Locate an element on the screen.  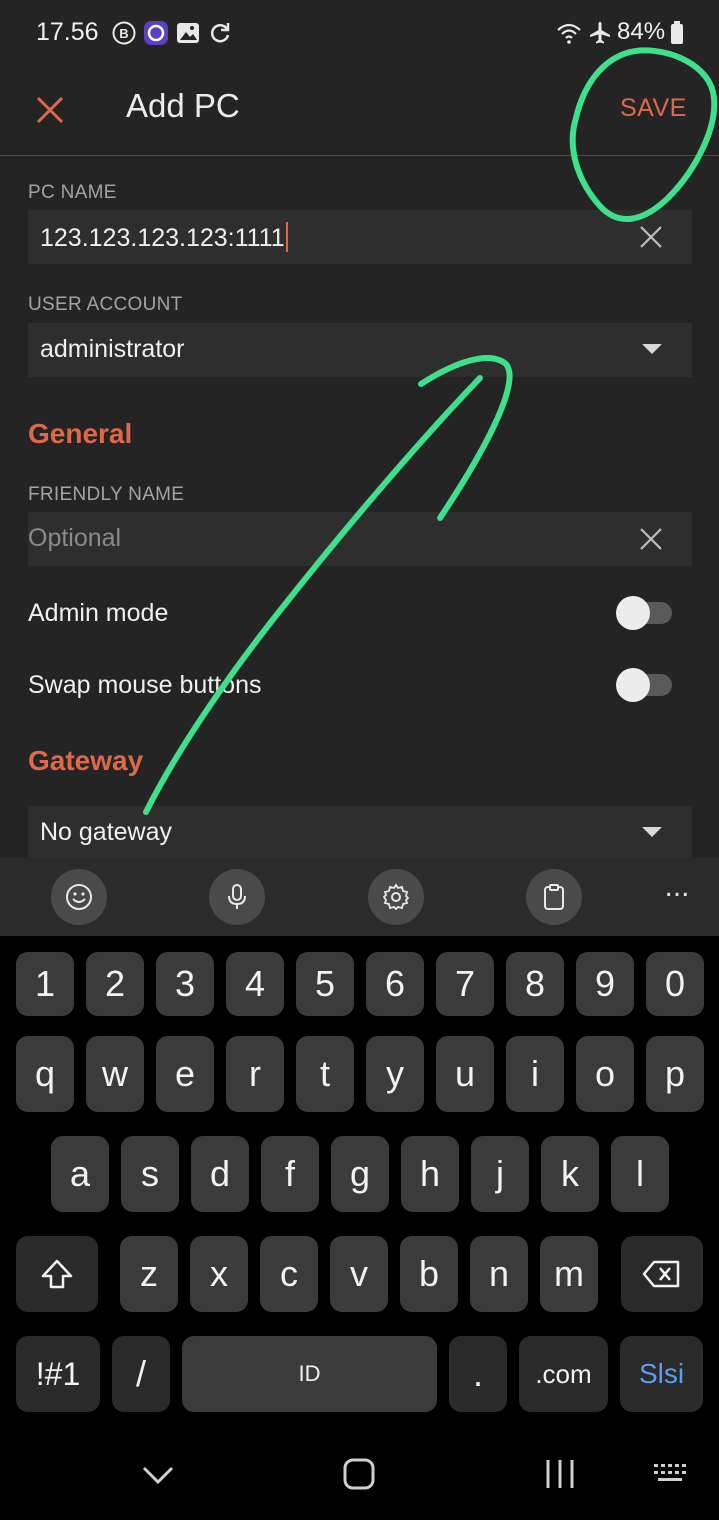
backspace-icon is located at coordinates (661, 1274).